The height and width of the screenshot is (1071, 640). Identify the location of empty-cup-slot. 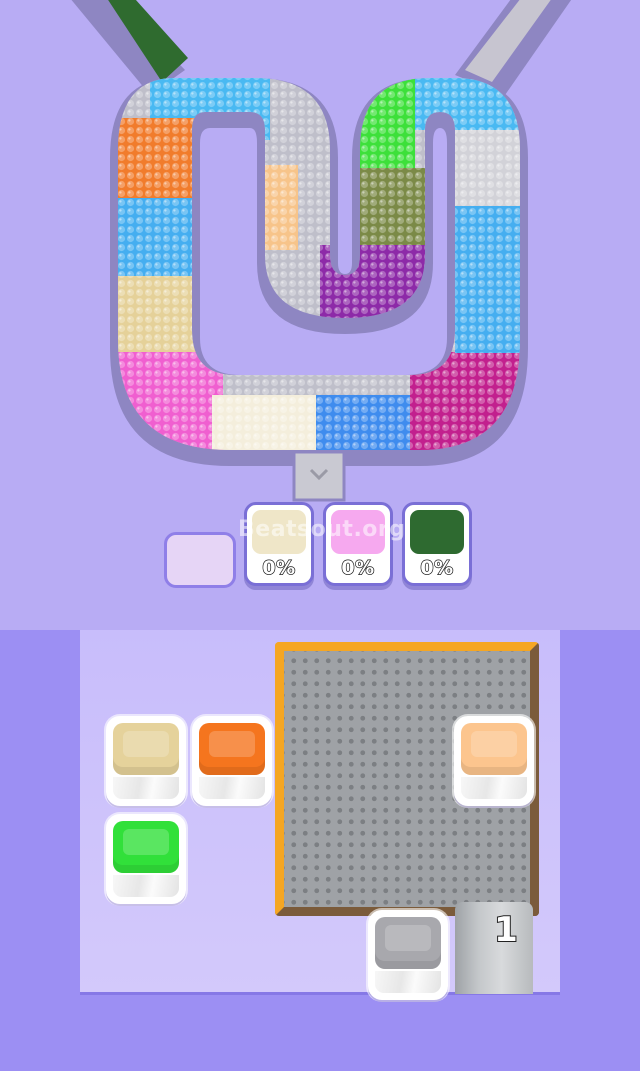
(200, 560).